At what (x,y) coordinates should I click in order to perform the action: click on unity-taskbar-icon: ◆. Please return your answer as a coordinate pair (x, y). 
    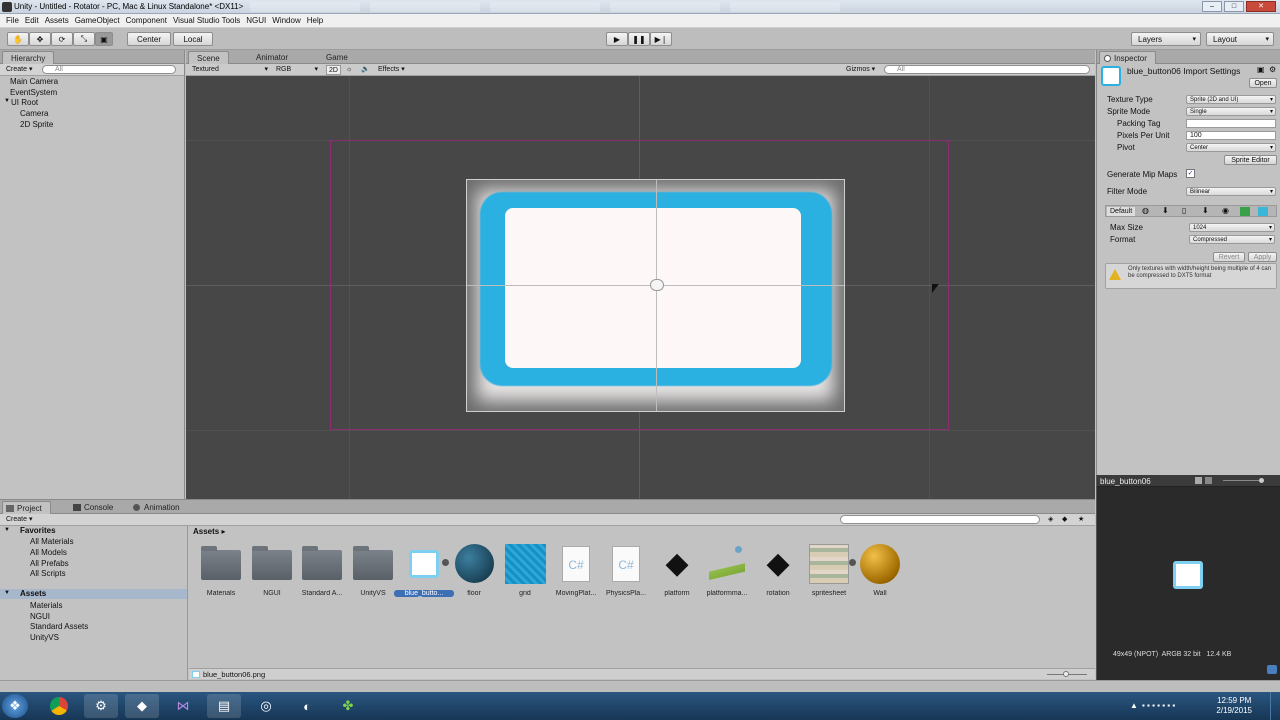
    Looking at the image, I should click on (142, 706).